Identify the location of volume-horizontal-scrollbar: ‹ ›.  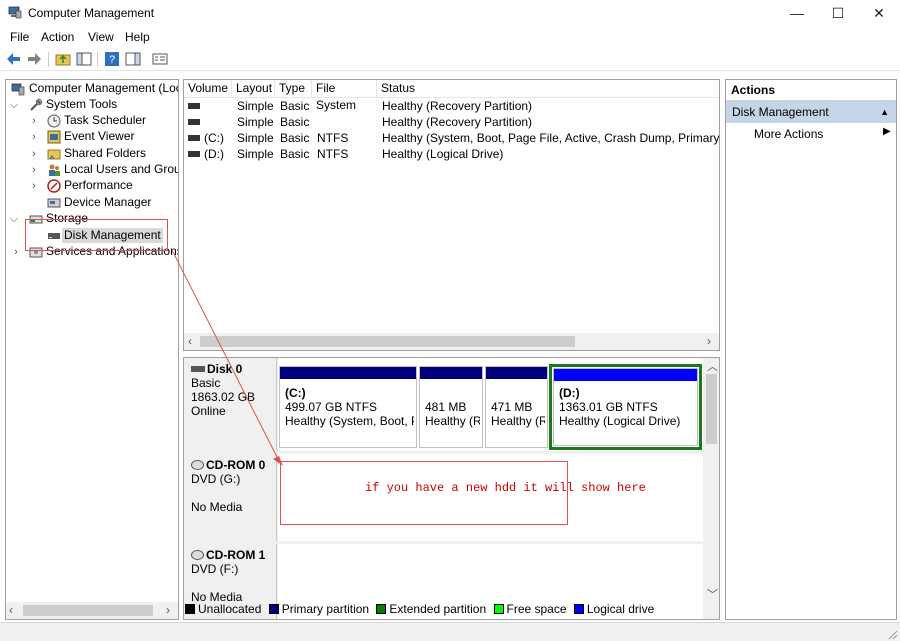
(451, 341).